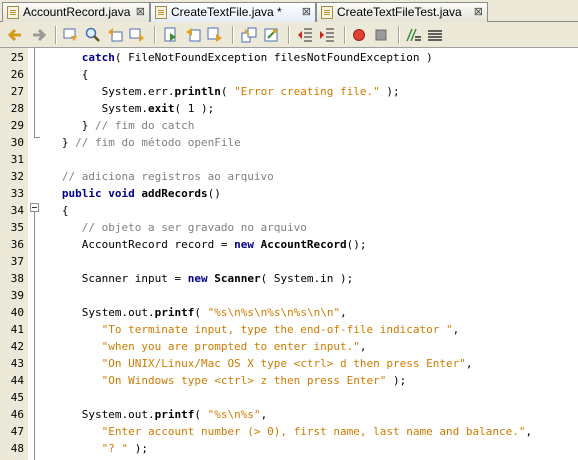 The image size is (578, 460). I want to click on code-line: System.out.printf( "%s\n%s\n%s\n%s\n\n",, so click(194, 312).